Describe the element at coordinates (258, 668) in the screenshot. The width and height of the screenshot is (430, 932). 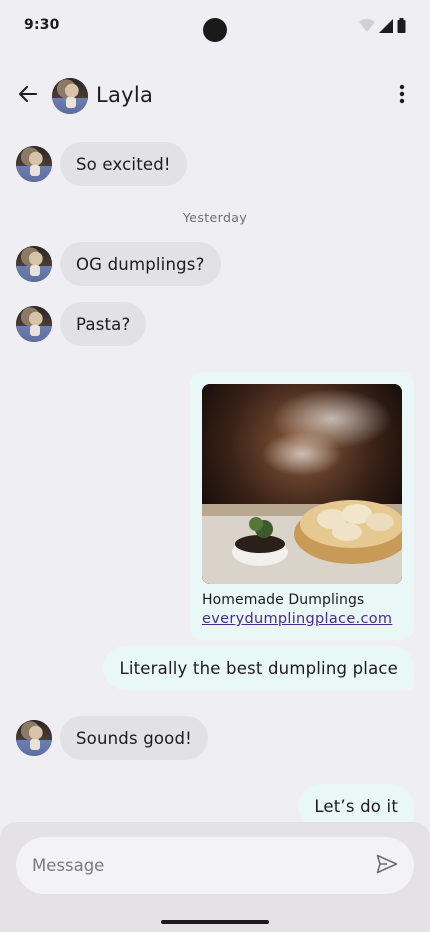
I see `outgoing-message: Literally the best dumpling place` at that location.